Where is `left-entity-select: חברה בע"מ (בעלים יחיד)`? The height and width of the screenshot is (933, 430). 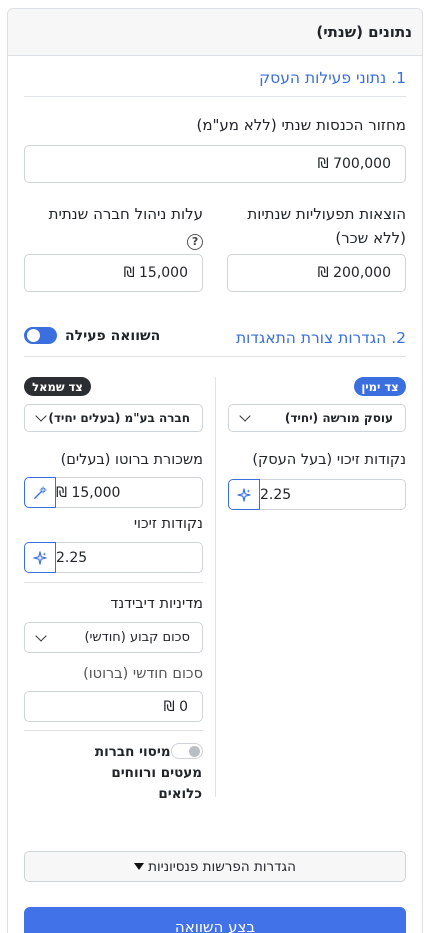 left-entity-select: חברה בע"מ (בעלים יחיד) is located at coordinates (113, 418).